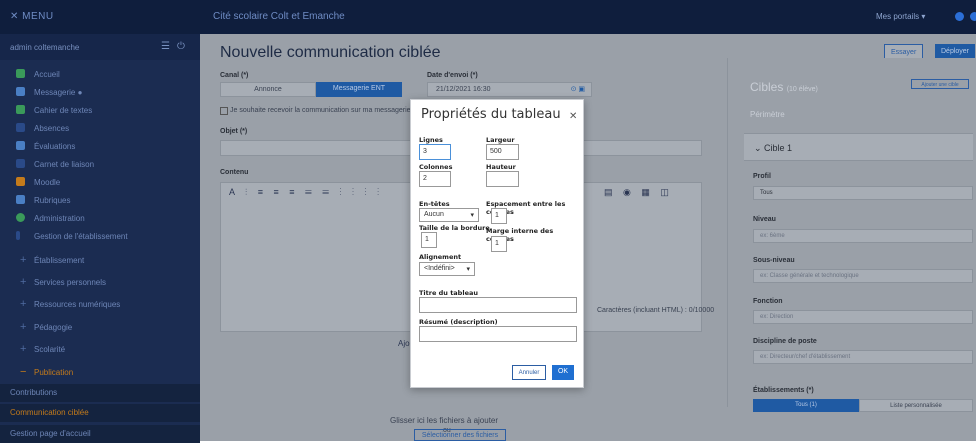 The image size is (976, 443). I want to click on page-title: Nouvelle communication ciblée, so click(330, 52).